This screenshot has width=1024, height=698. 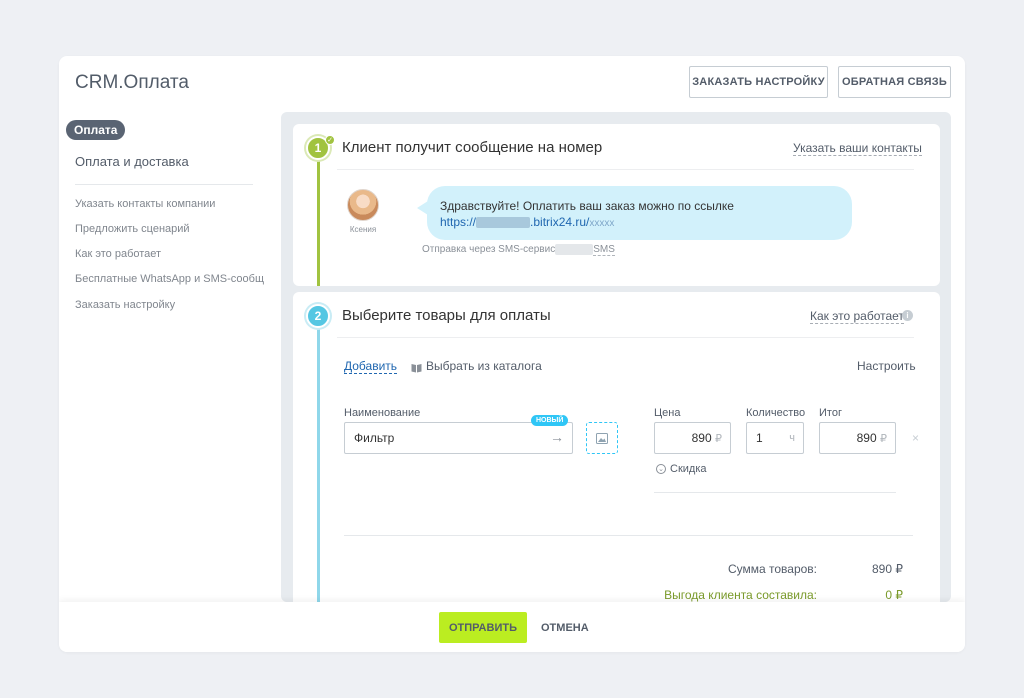 I want to click on message-url-domain: .bitrix24.ru/, so click(x=560, y=222).